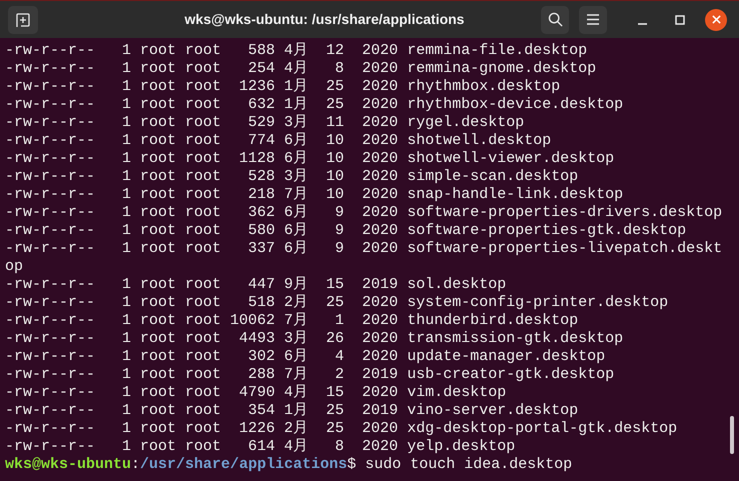 The width and height of the screenshot is (739, 481). Describe the element at coordinates (305, 357) in the screenshot. I see `output-line: -rw-r--r-- 1 root root 302 6月 4 2020 update-manager.desktop` at that location.